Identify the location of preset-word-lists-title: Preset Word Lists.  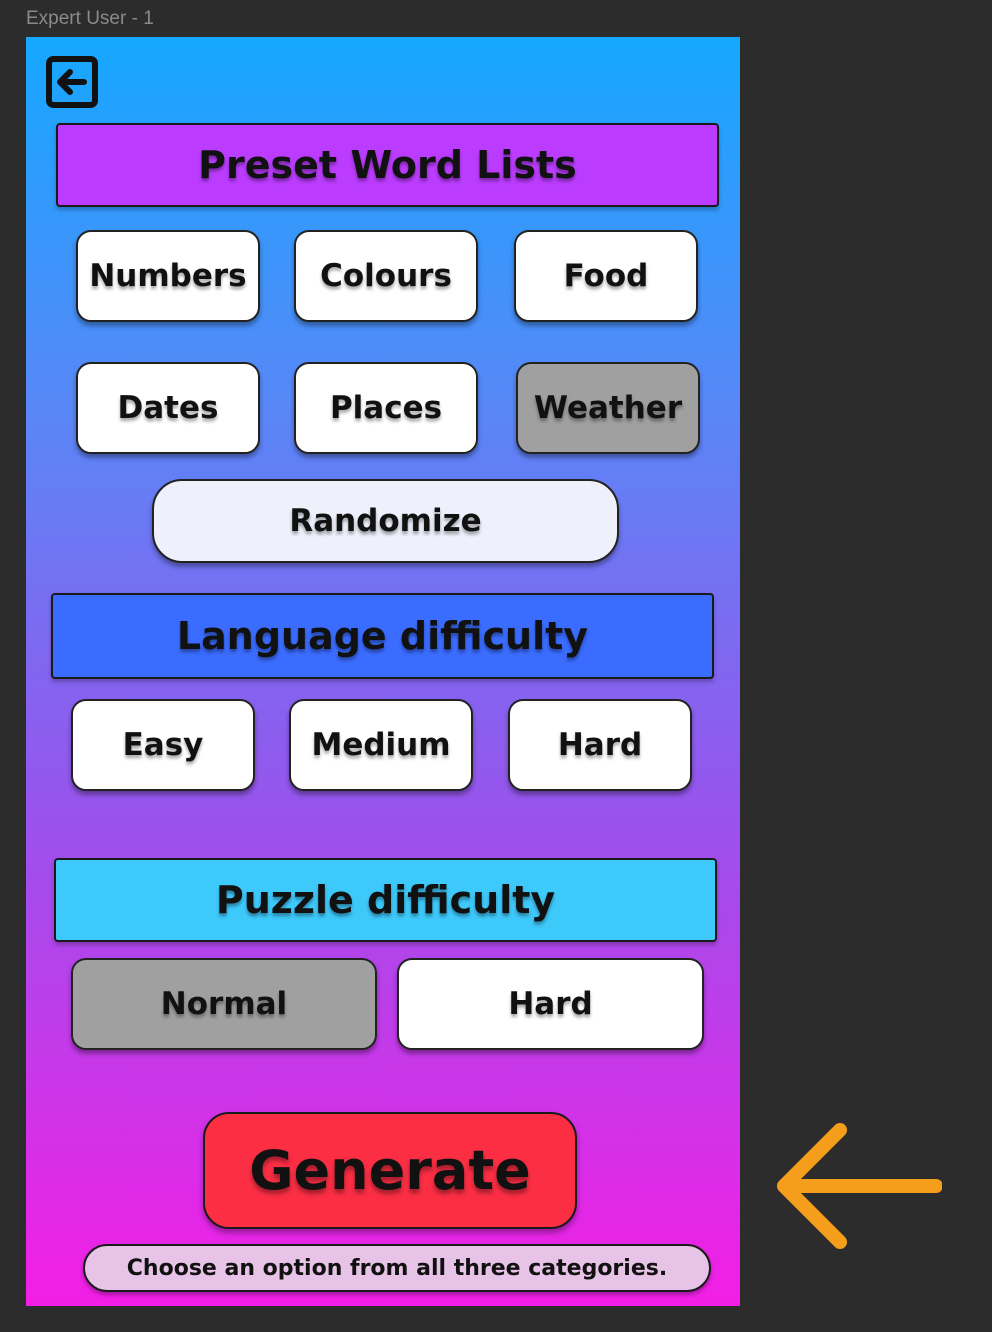
(387, 165).